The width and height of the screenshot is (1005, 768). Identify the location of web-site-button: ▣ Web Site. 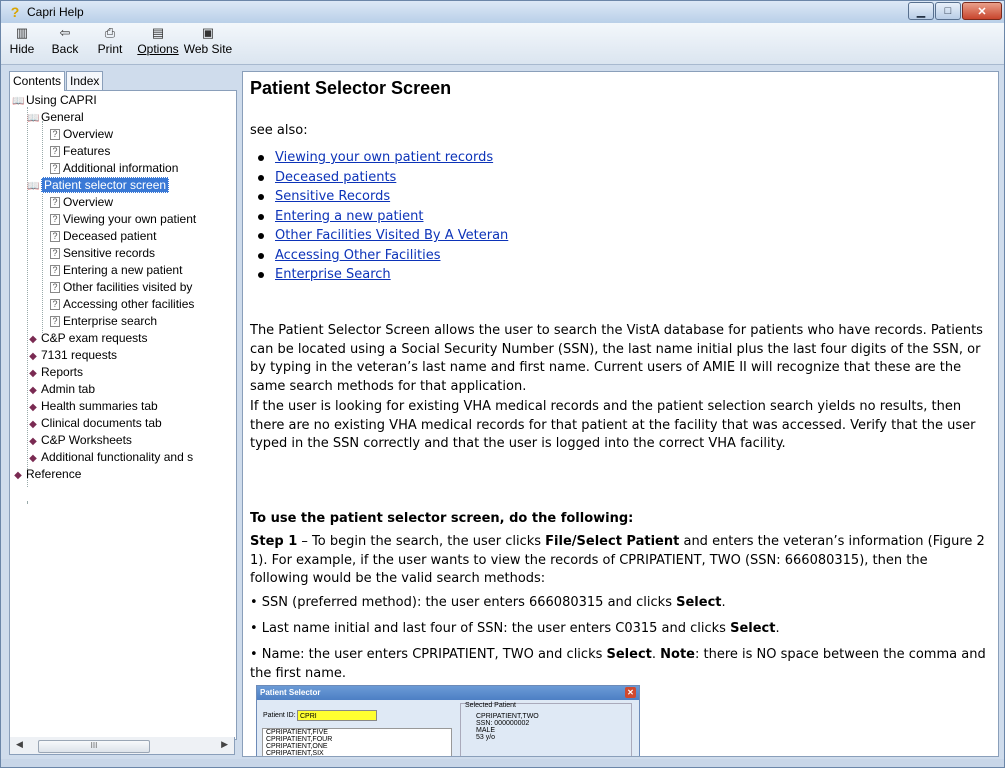
(208, 40).